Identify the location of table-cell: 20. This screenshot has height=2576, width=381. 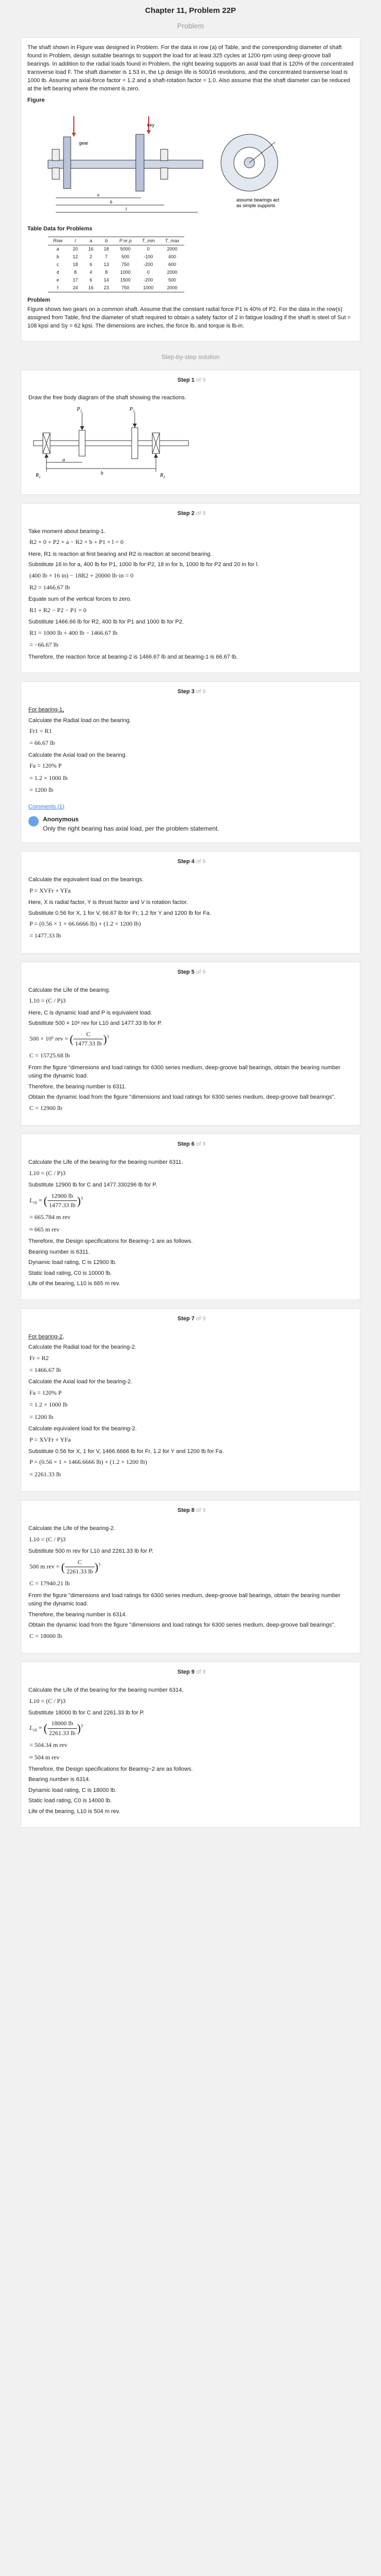
(75, 249).